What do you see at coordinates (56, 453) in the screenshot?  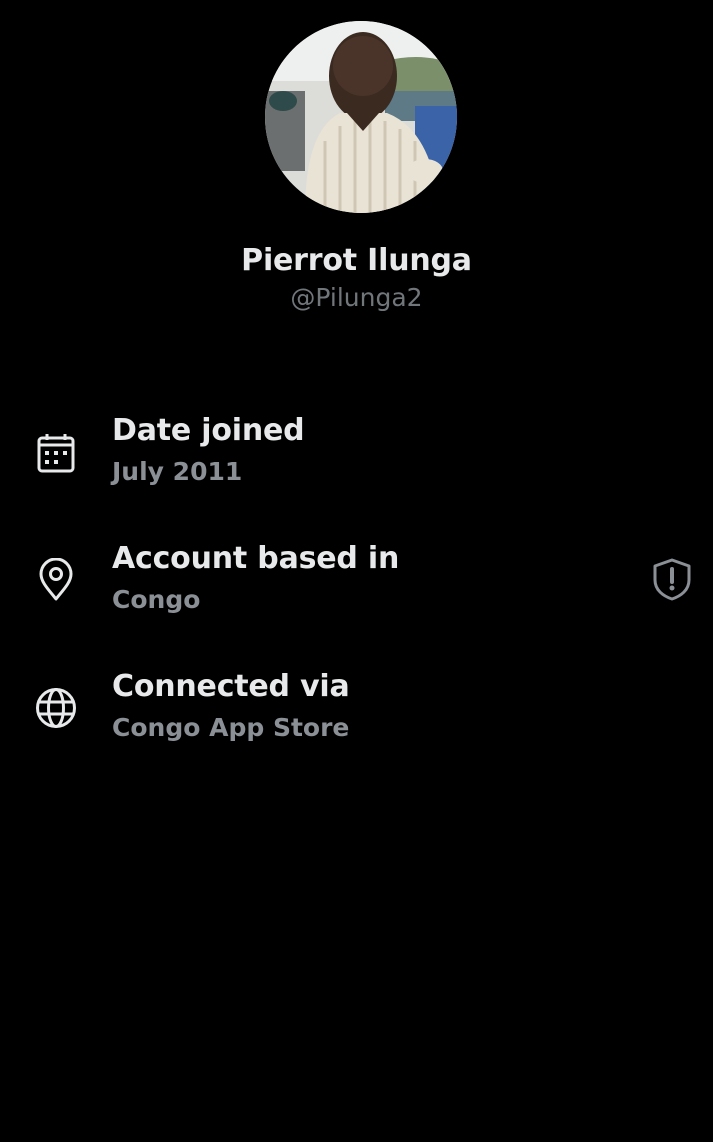 I see `calendar-icon` at bounding box center [56, 453].